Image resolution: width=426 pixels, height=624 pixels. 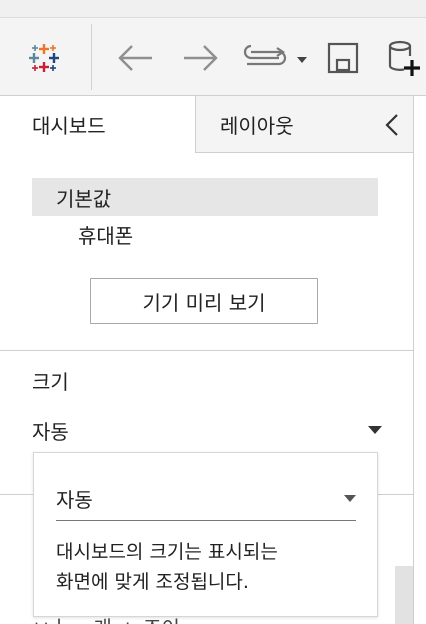 What do you see at coordinates (74, 500) in the screenshot?
I see `size-mode-value: 자동` at bounding box center [74, 500].